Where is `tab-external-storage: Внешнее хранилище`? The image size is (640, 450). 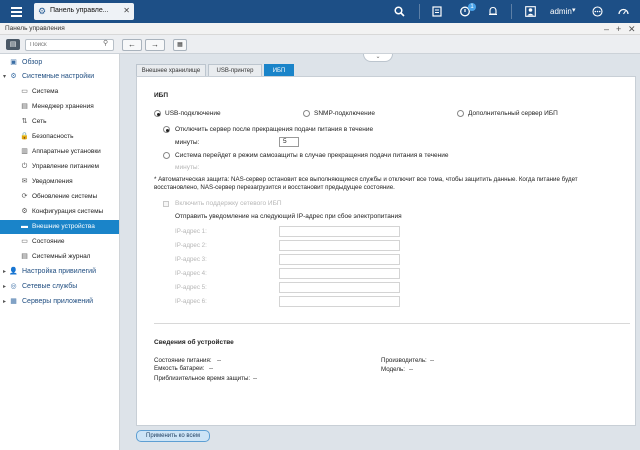 tab-external-storage: Внешнее хранилище is located at coordinates (171, 70).